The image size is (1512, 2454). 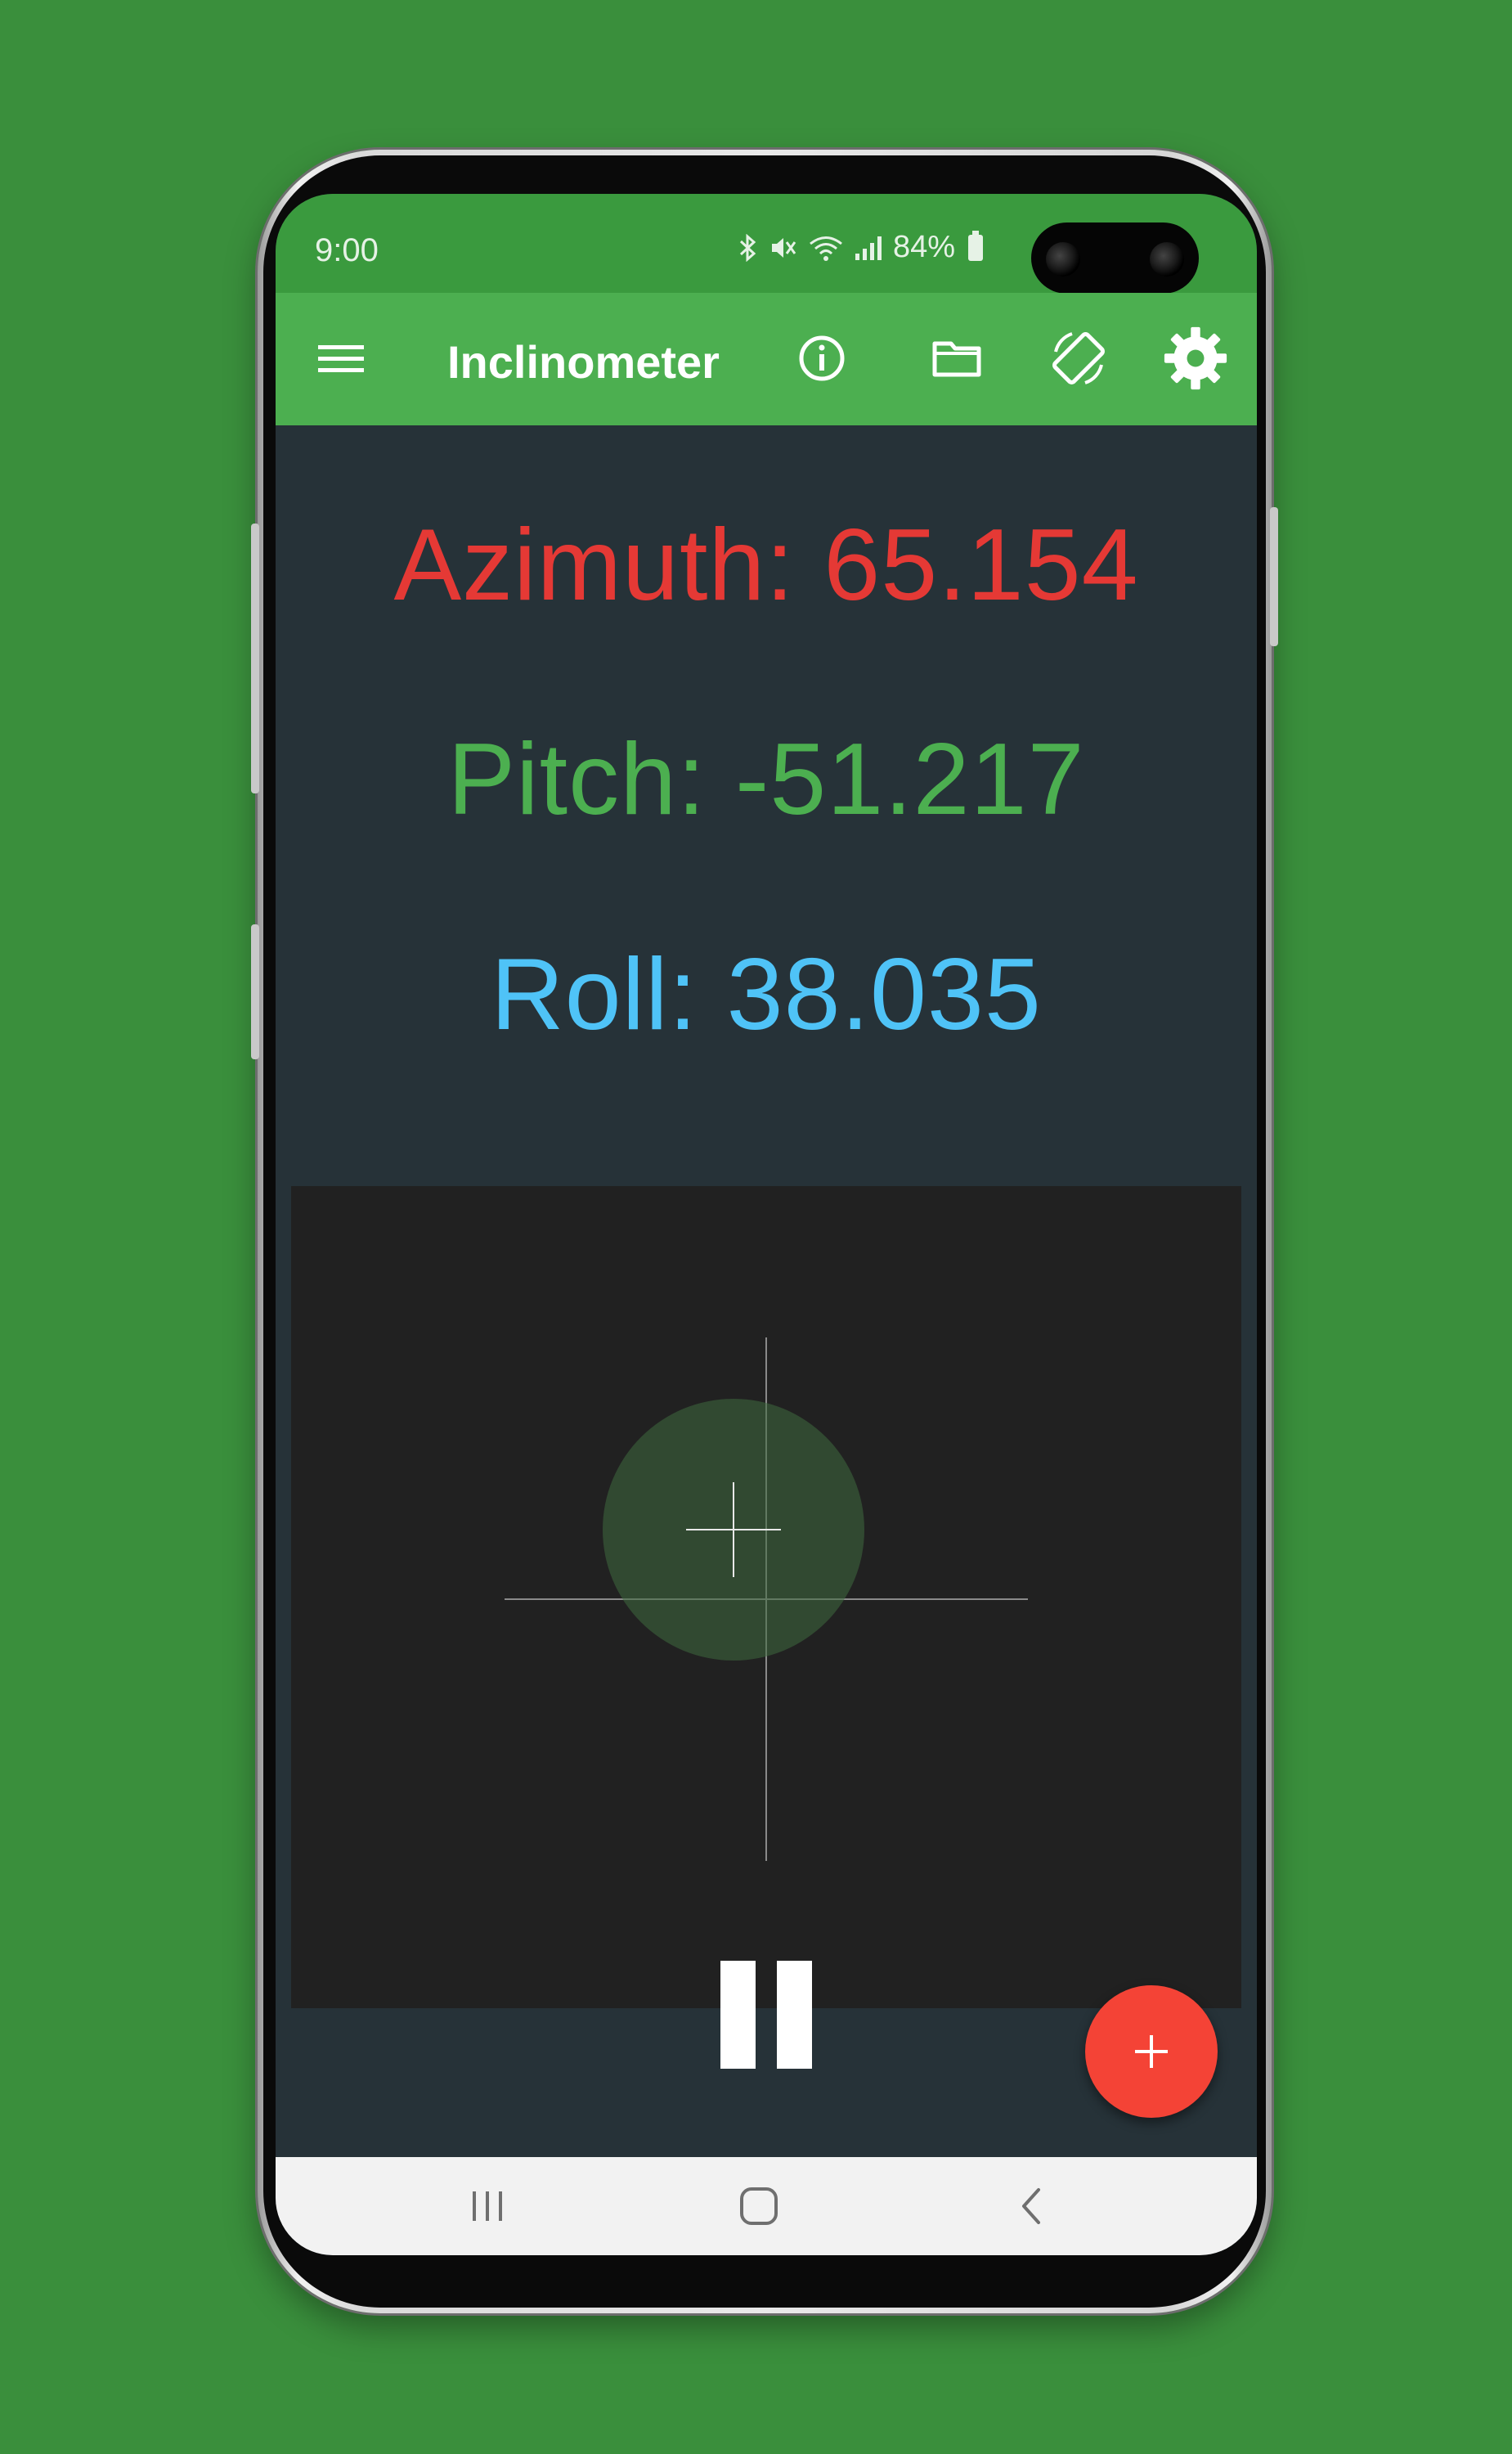 I want to click on status-bar: 9:00 84%, so click(x=767, y=244).